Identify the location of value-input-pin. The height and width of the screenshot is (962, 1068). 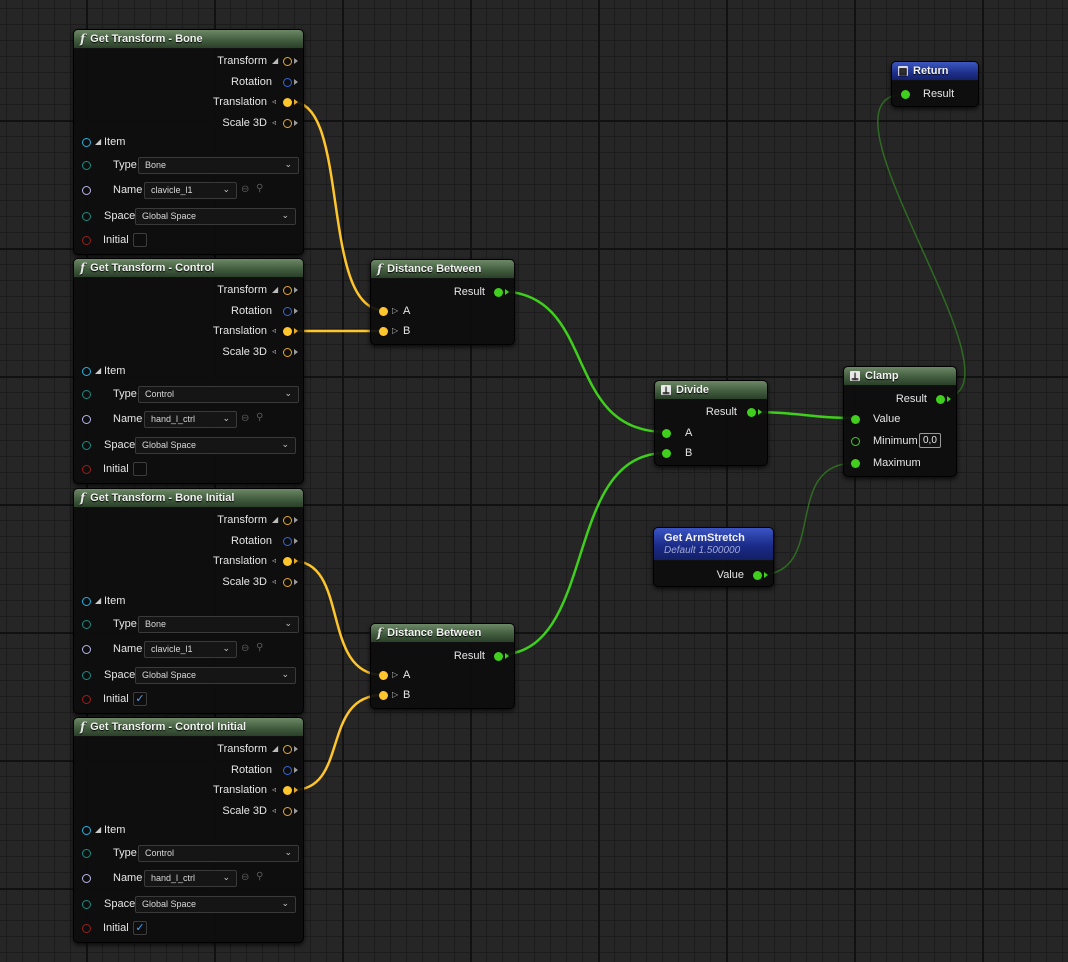
(855, 419).